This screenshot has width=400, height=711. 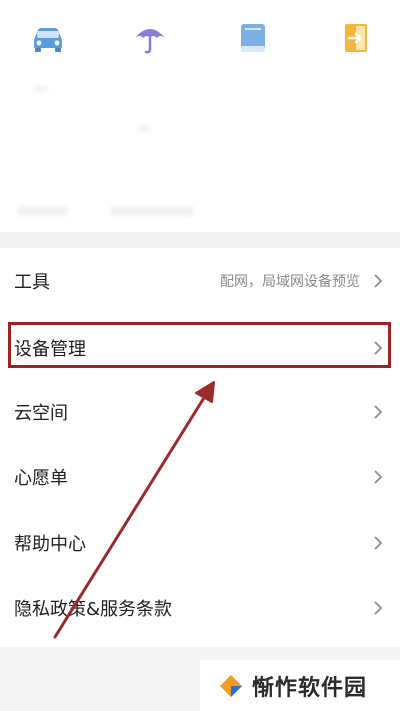 I want to click on car-icon, so click(x=48, y=38).